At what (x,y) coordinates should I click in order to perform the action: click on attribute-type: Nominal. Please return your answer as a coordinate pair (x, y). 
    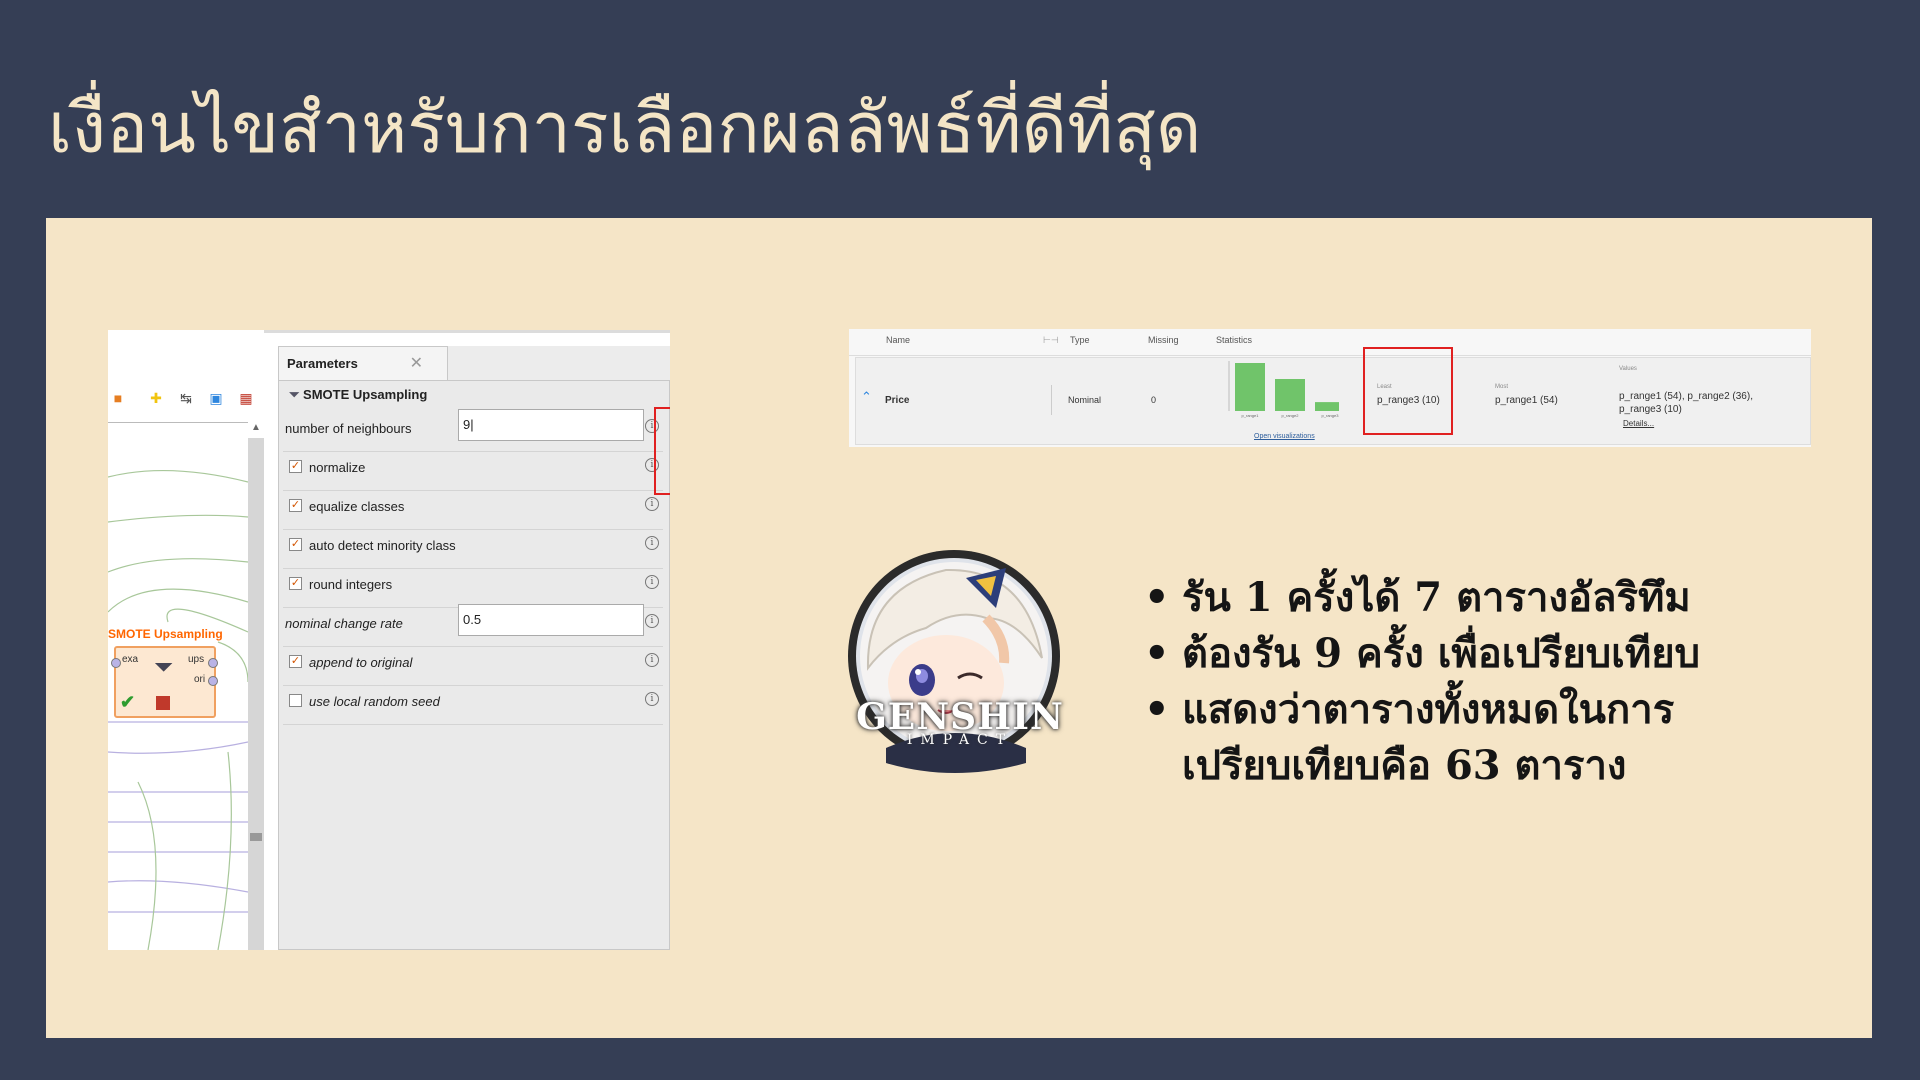
    Looking at the image, I should click on (1085, 400).